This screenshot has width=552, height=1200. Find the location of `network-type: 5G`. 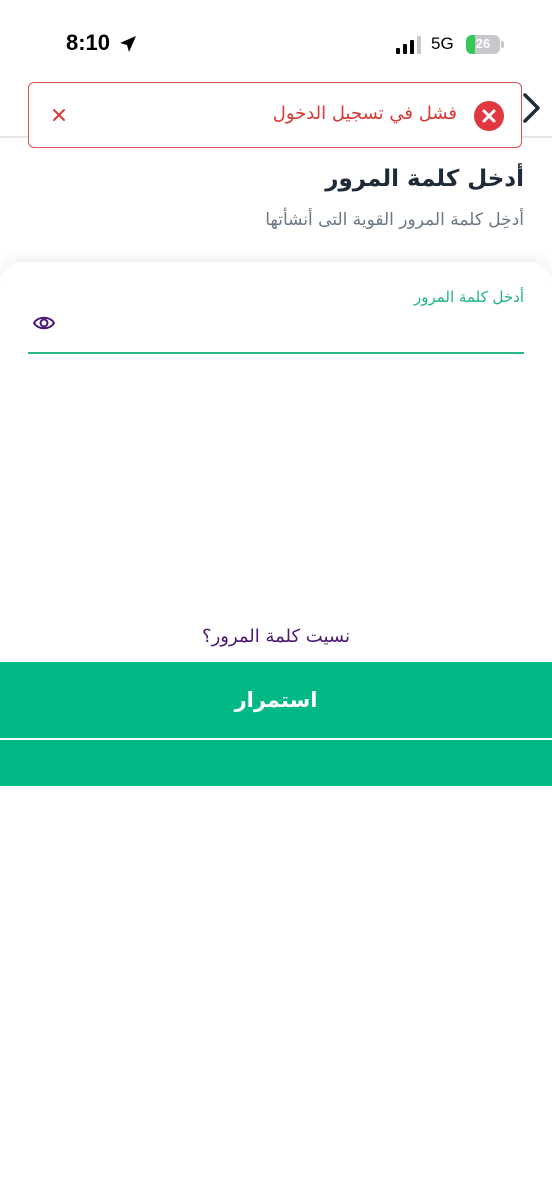

network-type: 5G is located at coordinates (442, 43).